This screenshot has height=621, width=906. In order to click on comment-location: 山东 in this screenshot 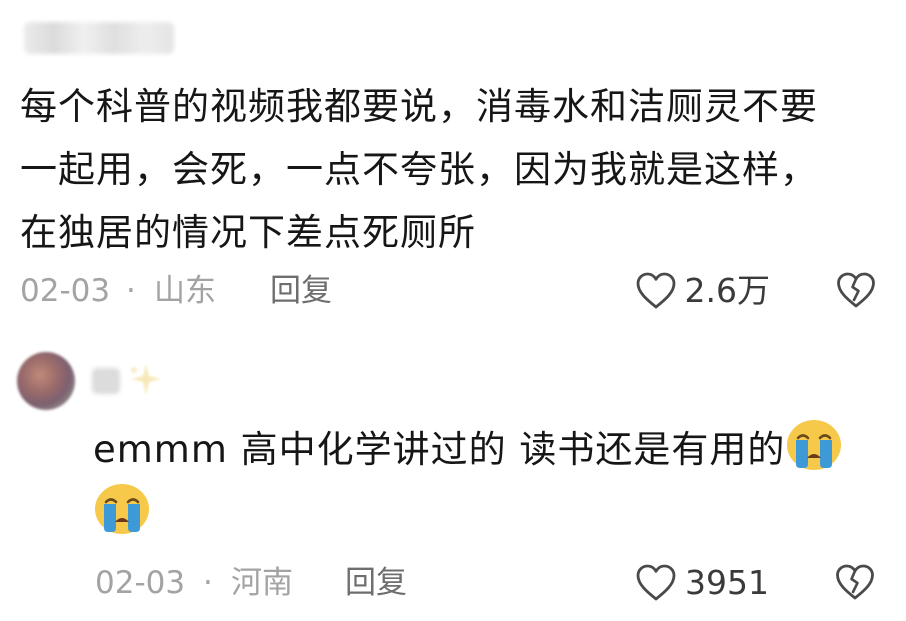, I will do `click(185, 291)`.